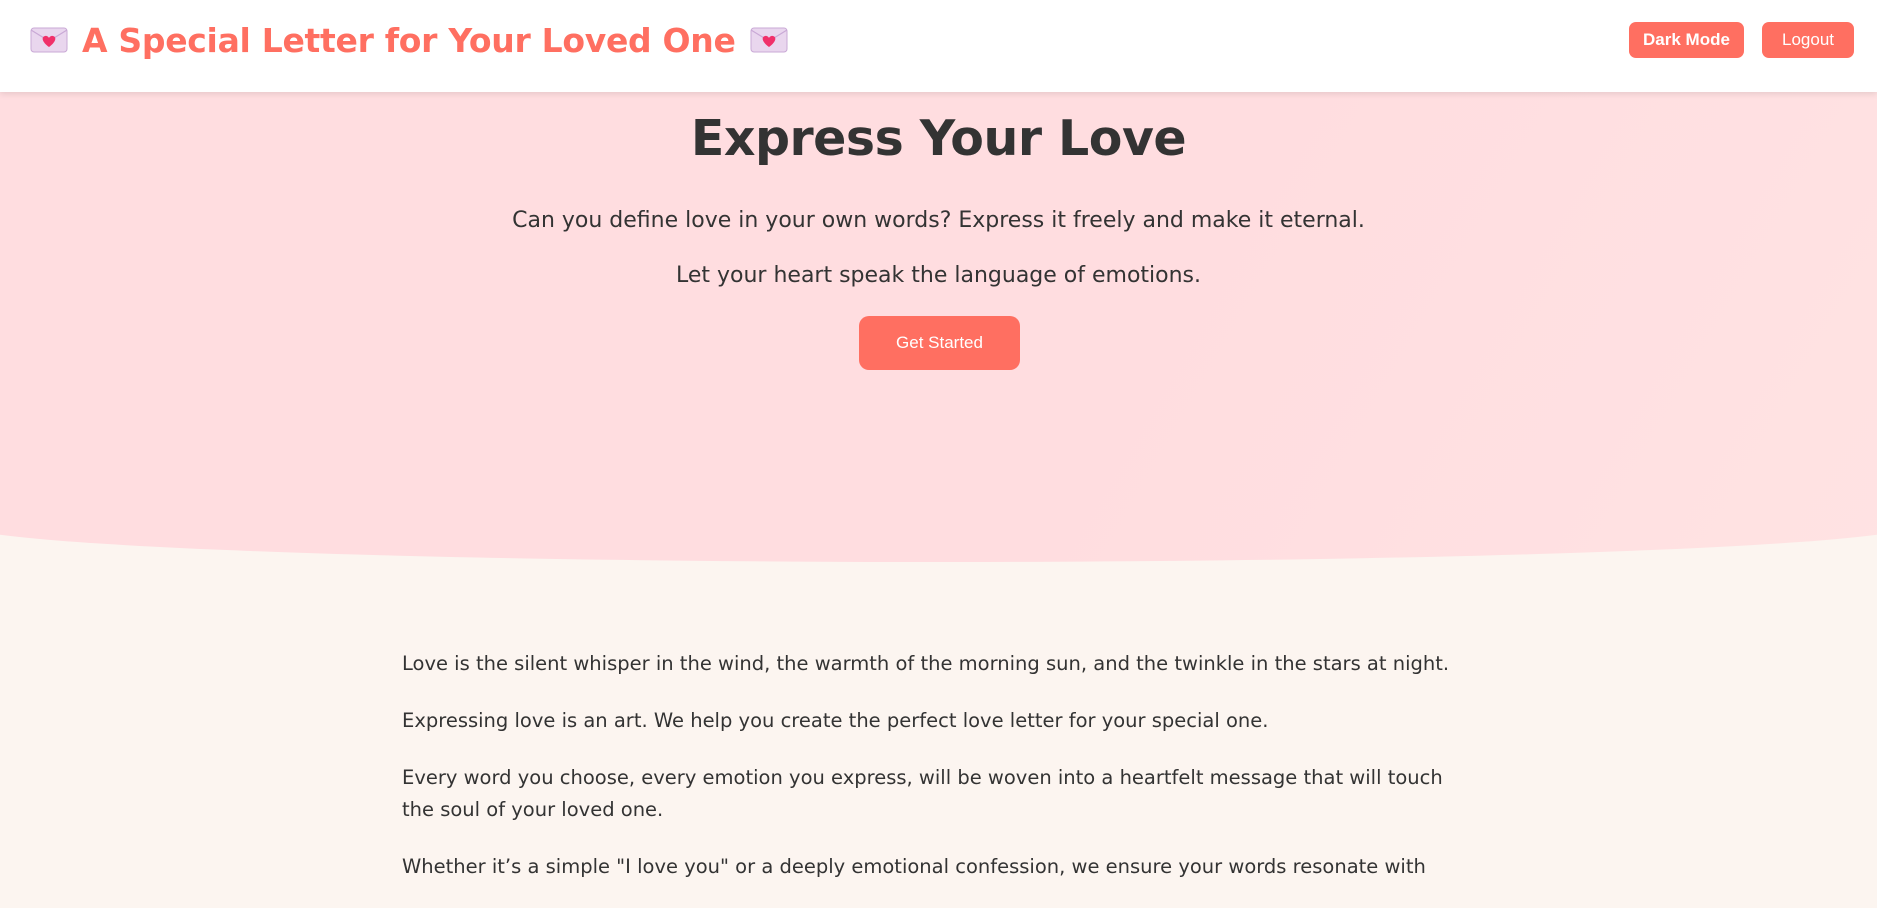 This screenshot has width=1877, height=908. Describe the element at coordinates (1686, 40) in the screenshot. I see `dark-mode-button: Dark Mode` at that location.